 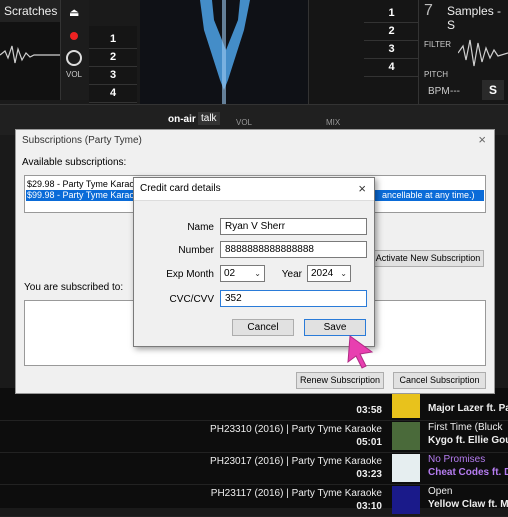 What do you see at coordinates (113, 75) in the screenshot?
I see `cue-button-3: 3` at bounding box center [113, 75].